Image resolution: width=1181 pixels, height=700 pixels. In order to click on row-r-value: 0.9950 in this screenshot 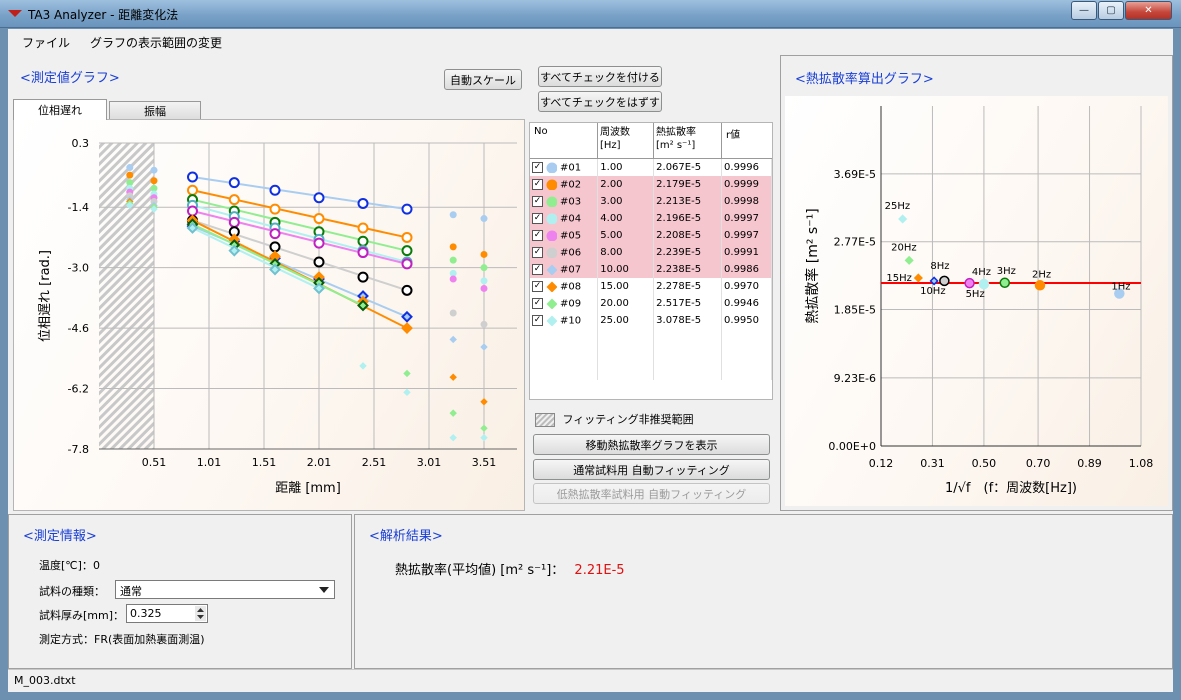, I will do `click(746, 320)`.